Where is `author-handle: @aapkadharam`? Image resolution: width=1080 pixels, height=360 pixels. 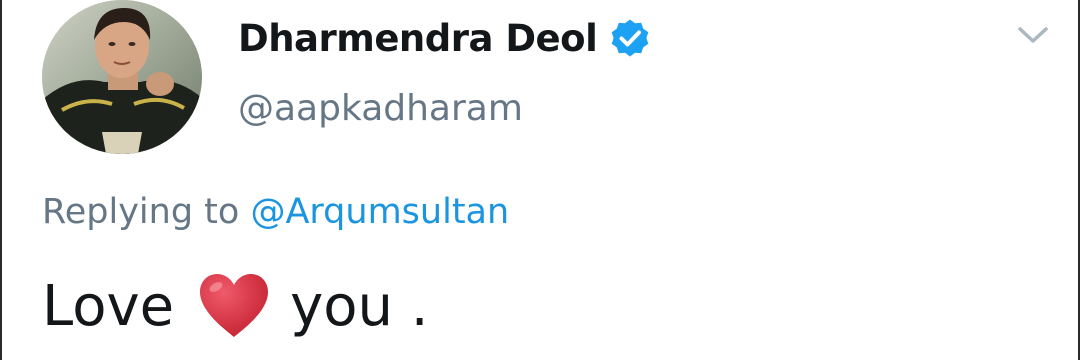 author-handle: @aapkadharam is located at coordinates (380, 108).